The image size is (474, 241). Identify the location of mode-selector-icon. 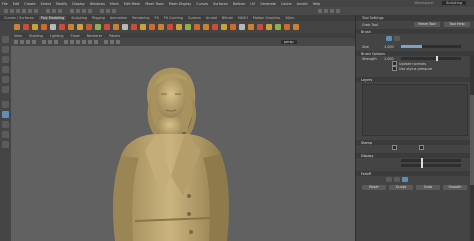
(6, 11).